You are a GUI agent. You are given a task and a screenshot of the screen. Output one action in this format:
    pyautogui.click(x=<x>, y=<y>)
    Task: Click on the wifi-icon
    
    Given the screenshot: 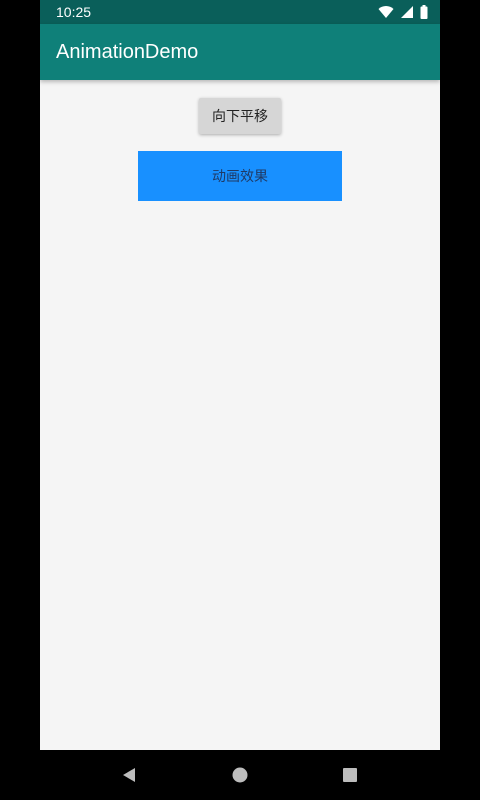 What is the action you would take?
    pyautogui.click(x=386, y=12)
    